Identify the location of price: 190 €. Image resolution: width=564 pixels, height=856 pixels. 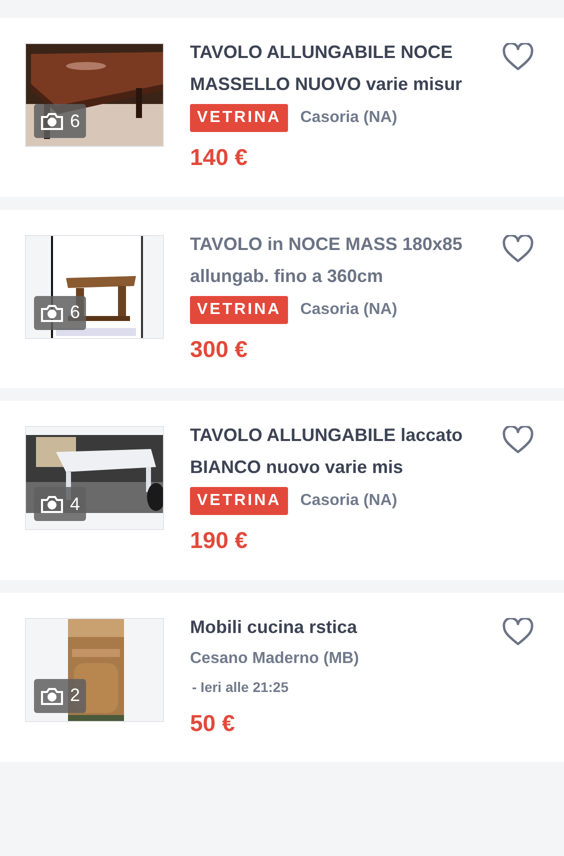
(219, 540).